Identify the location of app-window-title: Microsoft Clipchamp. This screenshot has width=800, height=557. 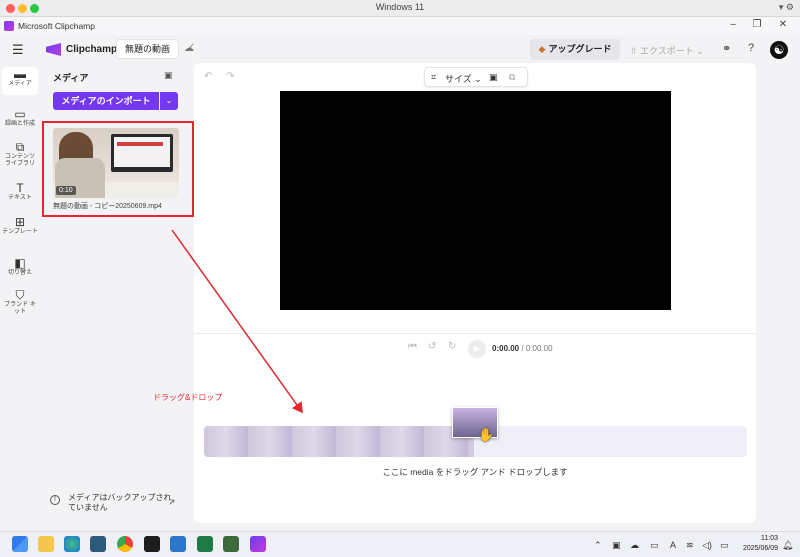
(56, 26).